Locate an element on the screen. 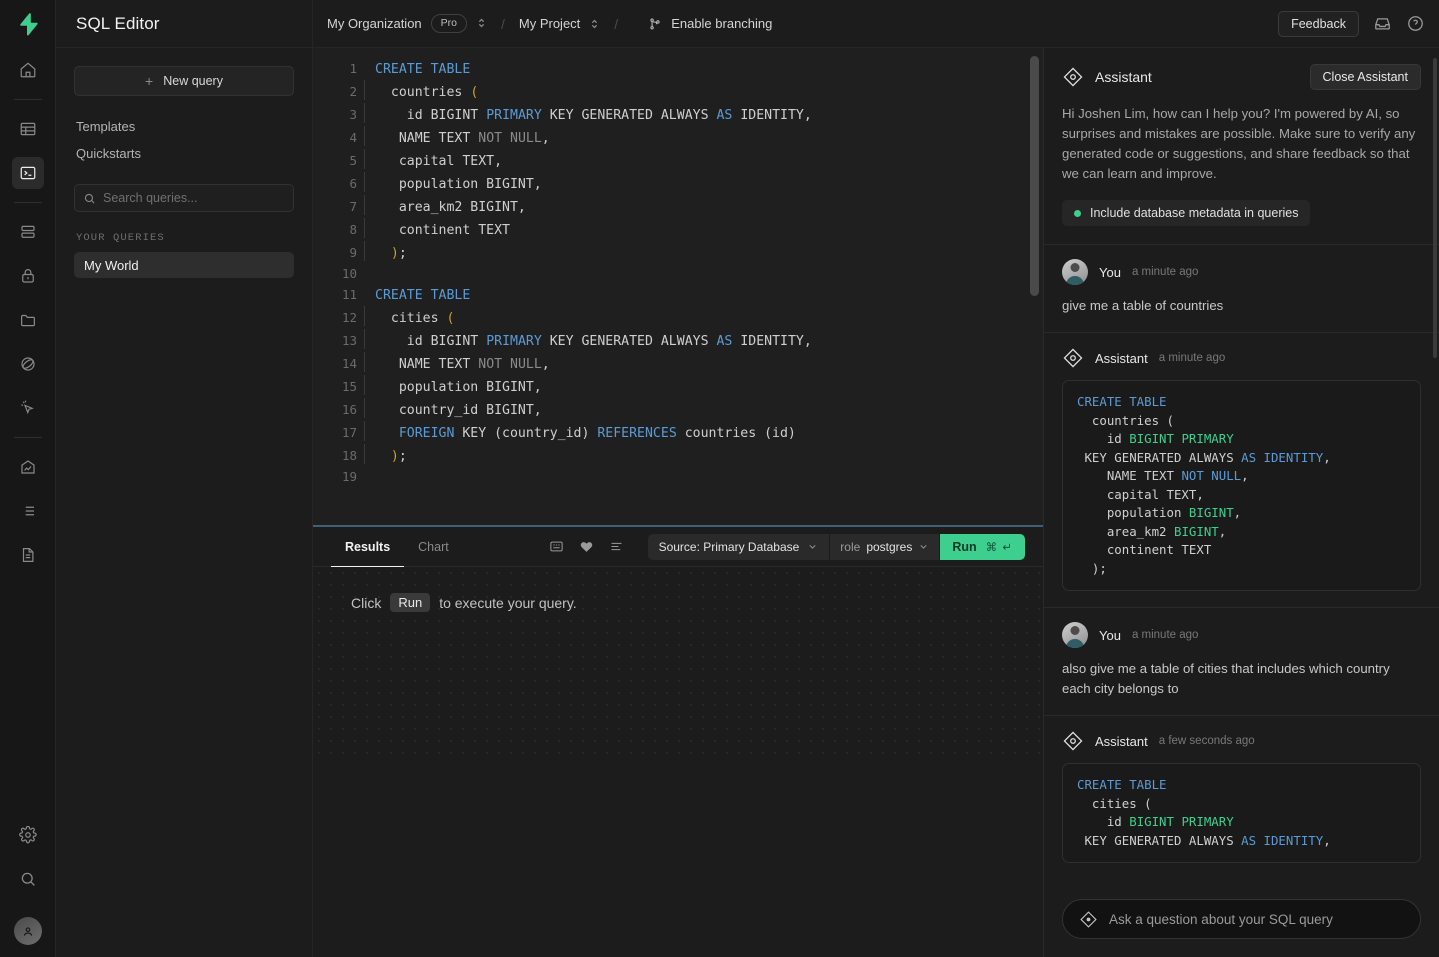 The width and height of the screenshot is (1439, 957). primary-icon-rail is located at coordinates (28, 478).